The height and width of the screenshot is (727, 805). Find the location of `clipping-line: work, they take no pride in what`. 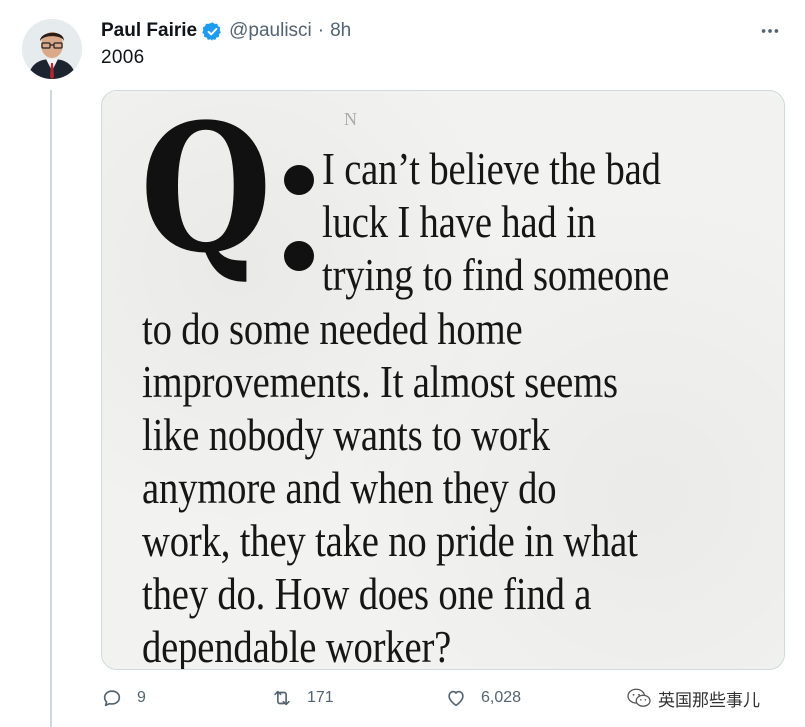

clipping-line: work, they take no pride in what is located at coordinates (390, 540).